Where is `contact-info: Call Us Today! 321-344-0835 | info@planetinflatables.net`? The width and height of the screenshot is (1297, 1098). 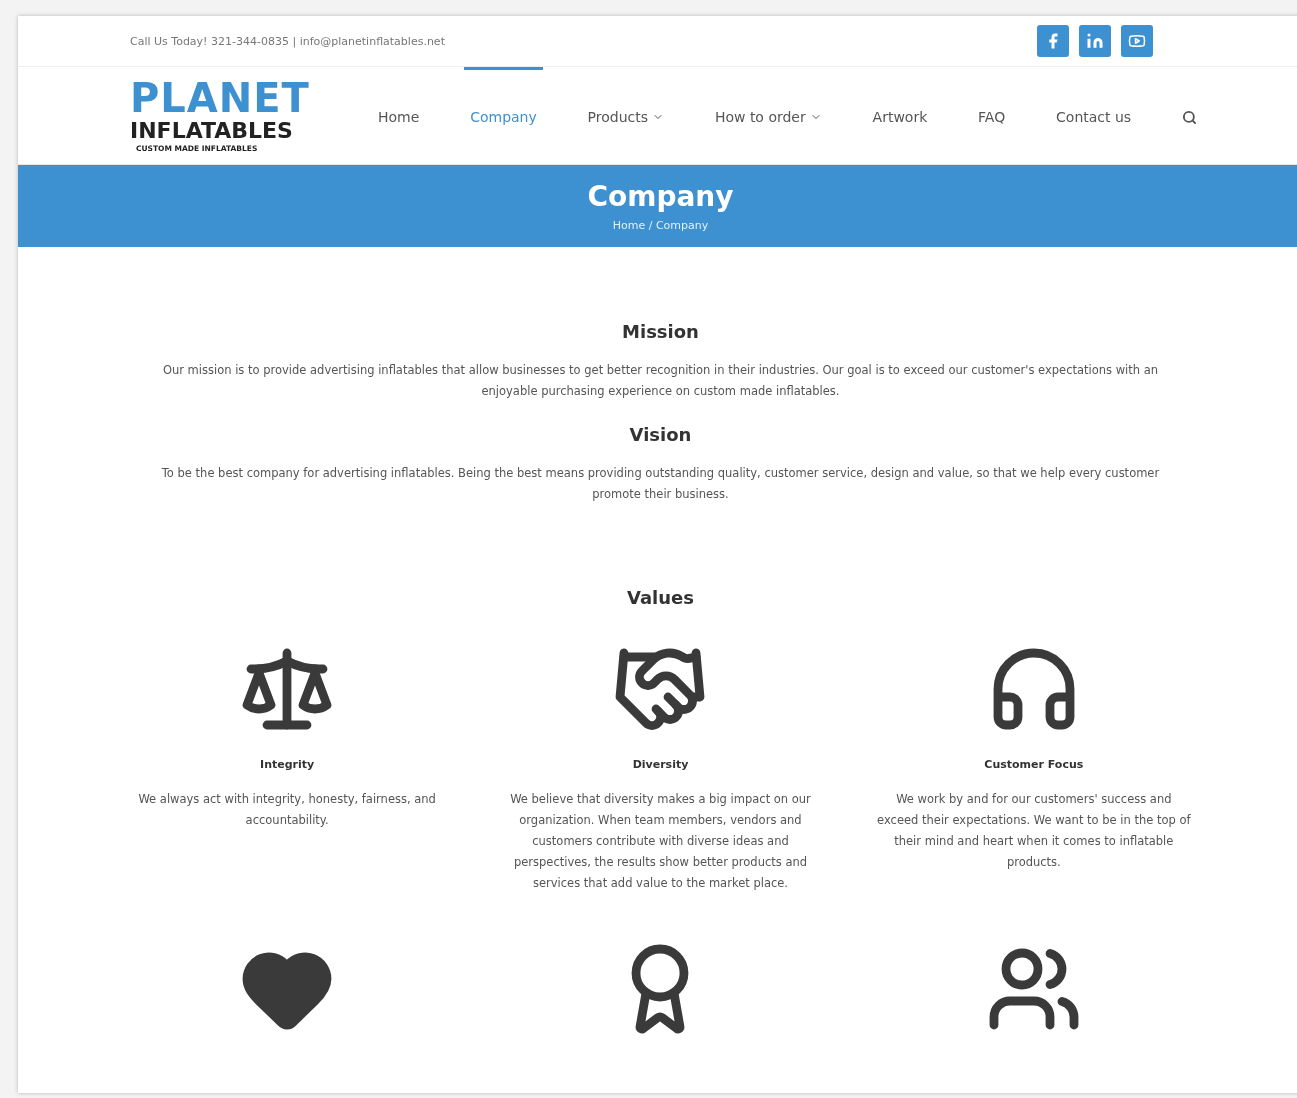
contact-info: Call Us Today! 321-344-0835 | info@planetinflatables.net is located at coordinates (287, 41).